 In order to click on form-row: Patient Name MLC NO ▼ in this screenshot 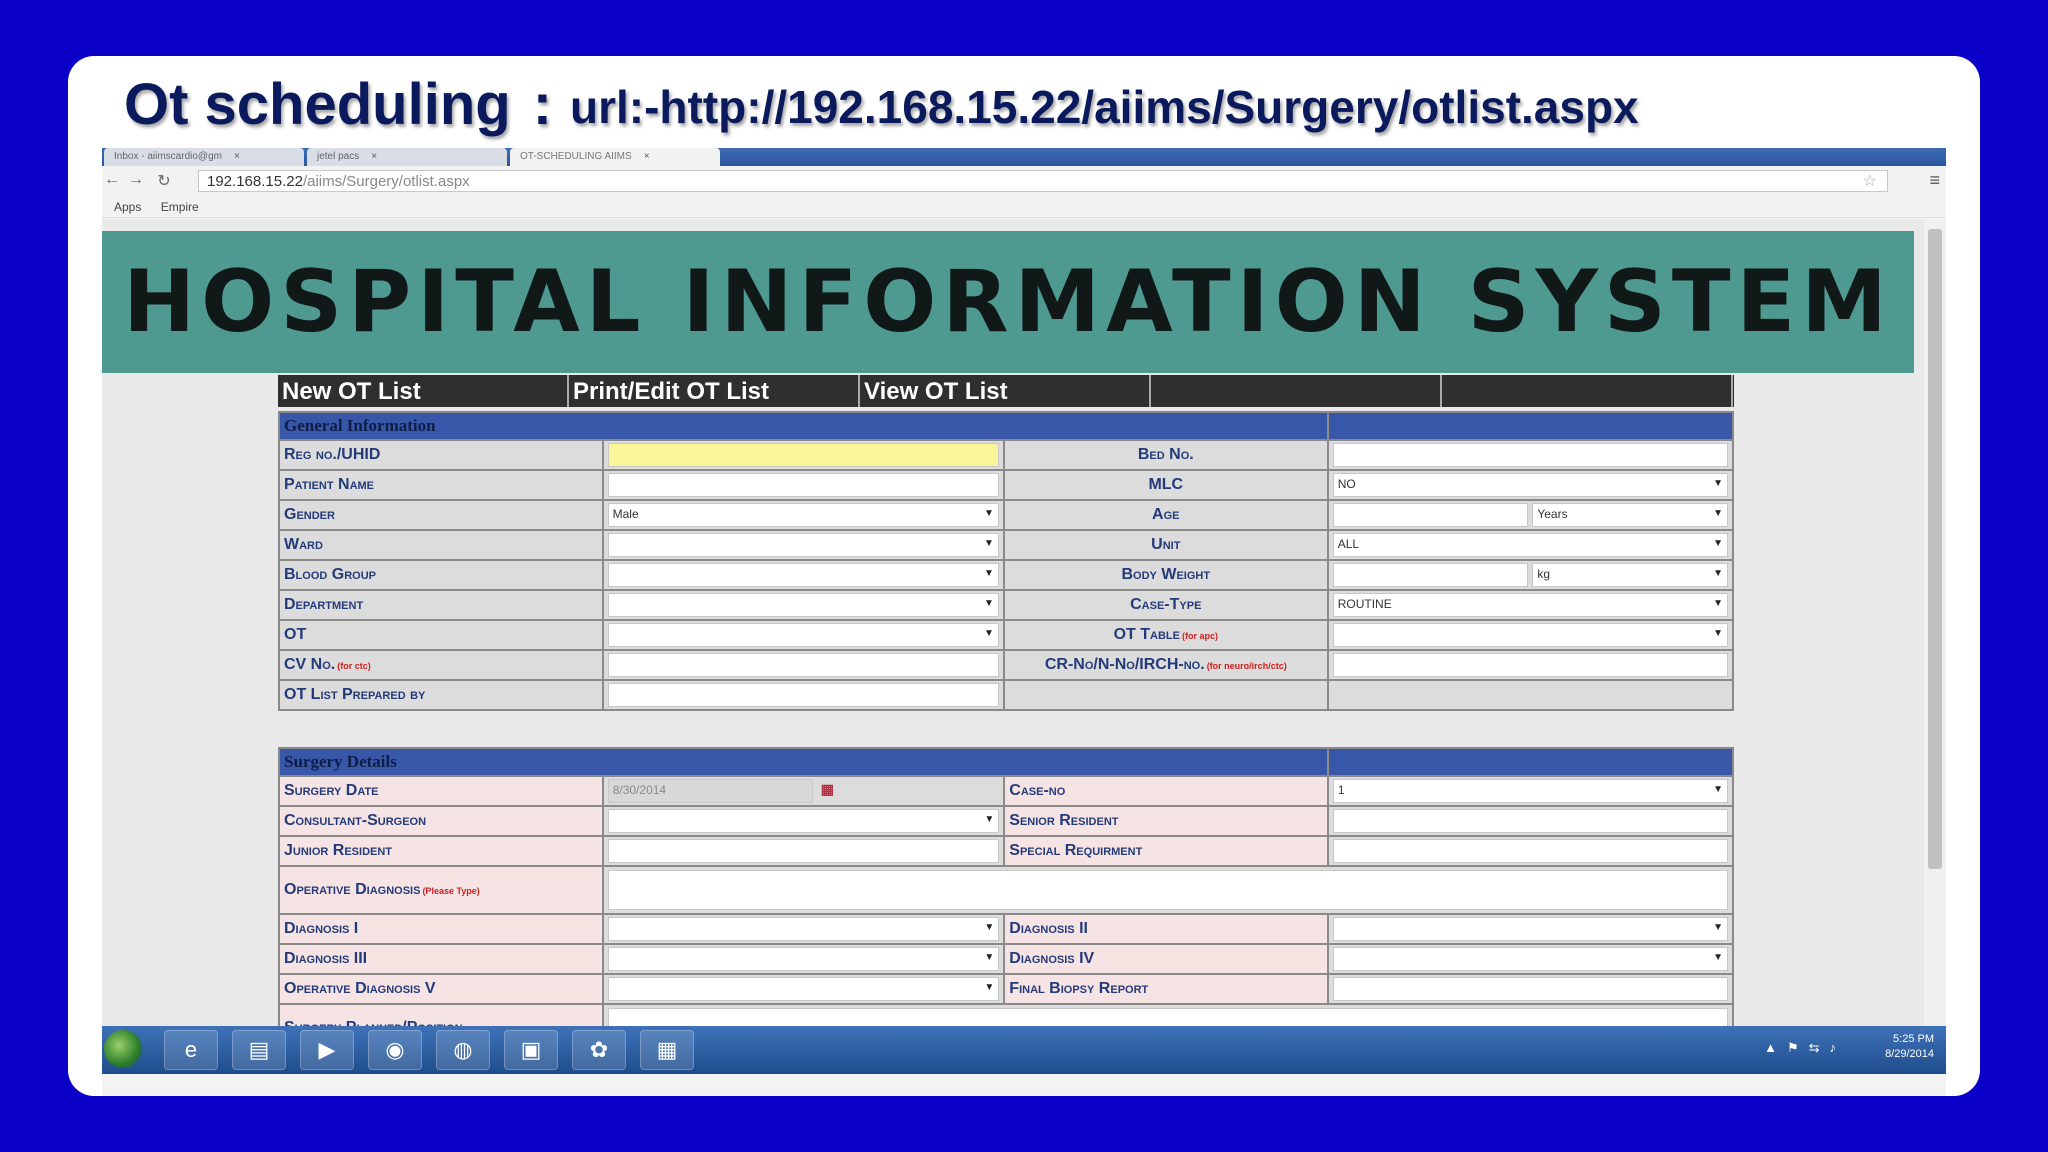, I will do `click(1006, 485)`.